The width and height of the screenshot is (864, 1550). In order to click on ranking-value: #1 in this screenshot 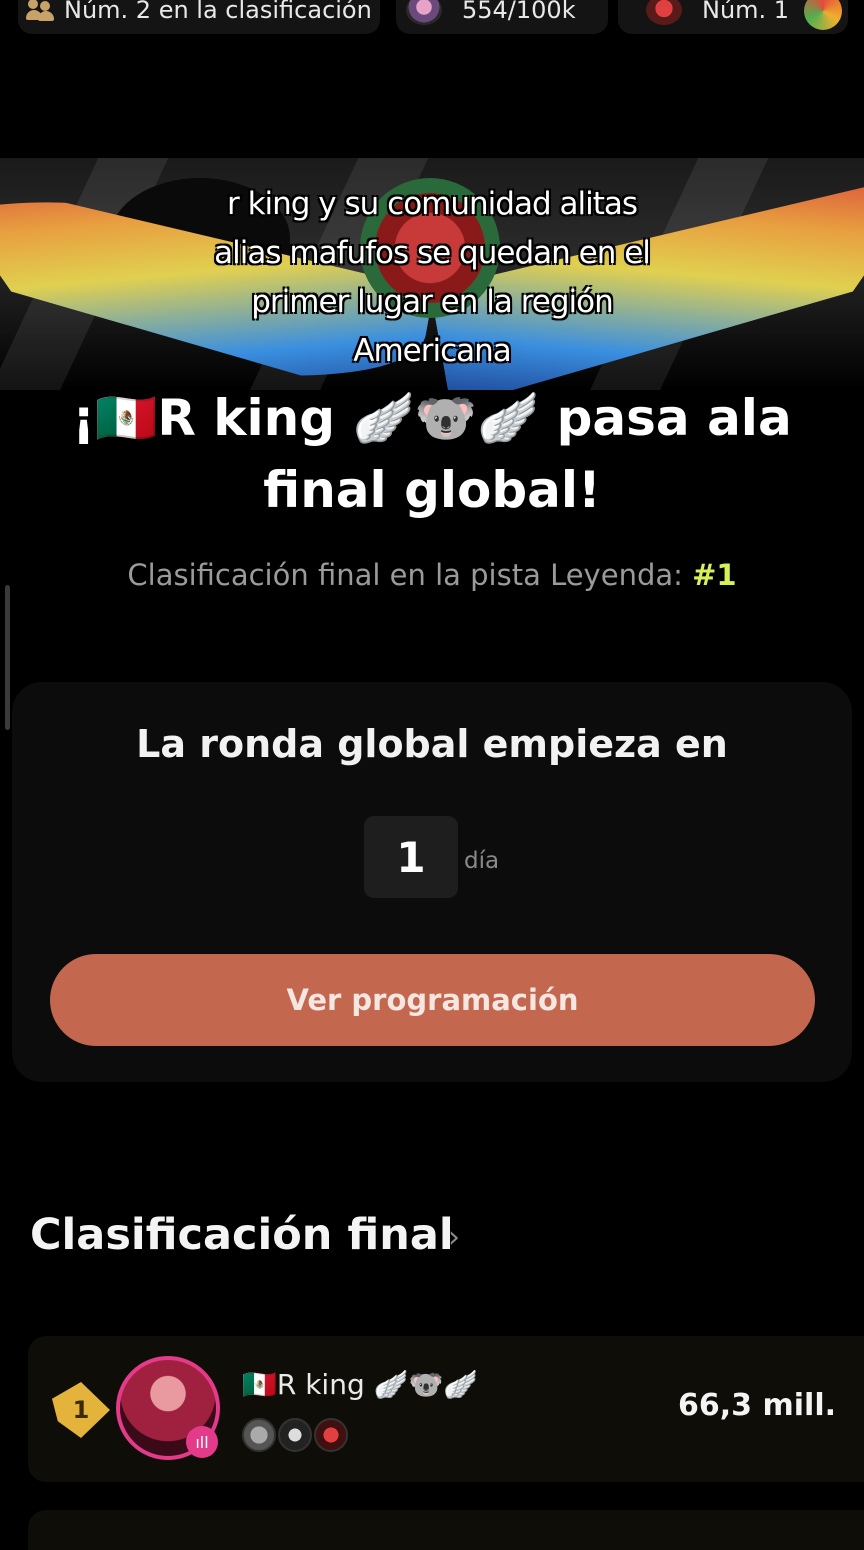, I will do `click(714, 575)`.